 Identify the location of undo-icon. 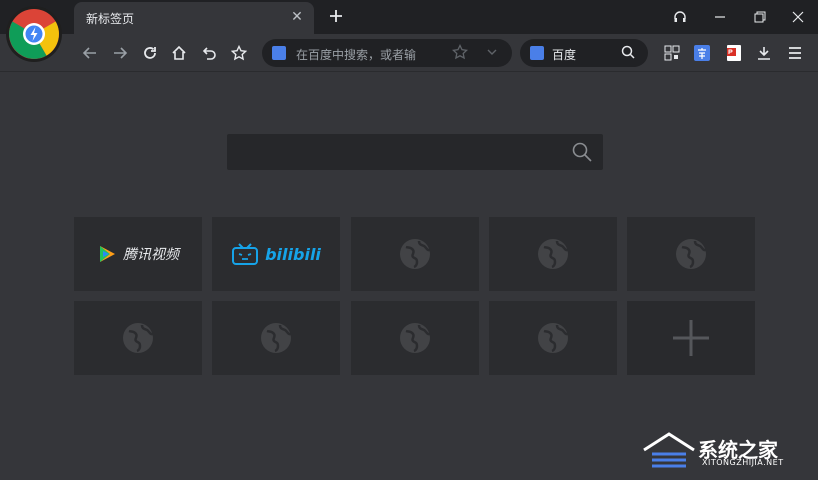
(209, 53).